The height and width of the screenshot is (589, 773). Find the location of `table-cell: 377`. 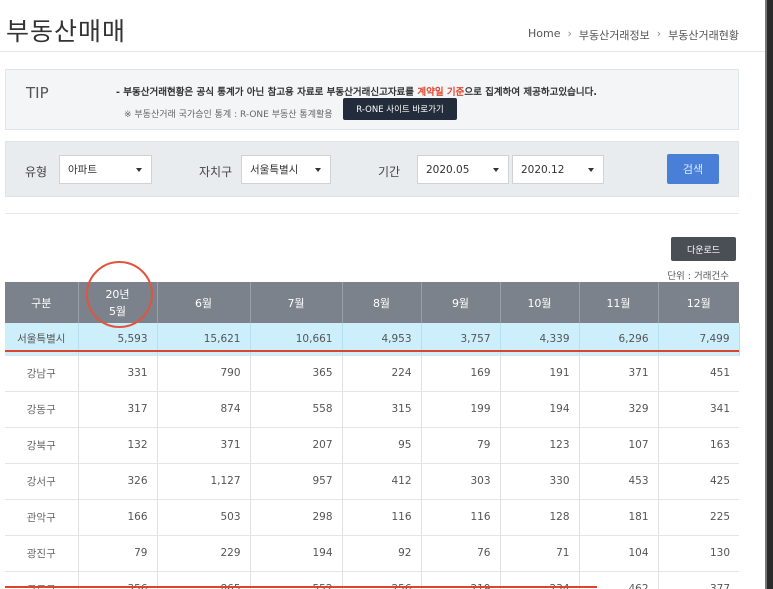

table-cell: 377 is located at coordinates (698, 580).